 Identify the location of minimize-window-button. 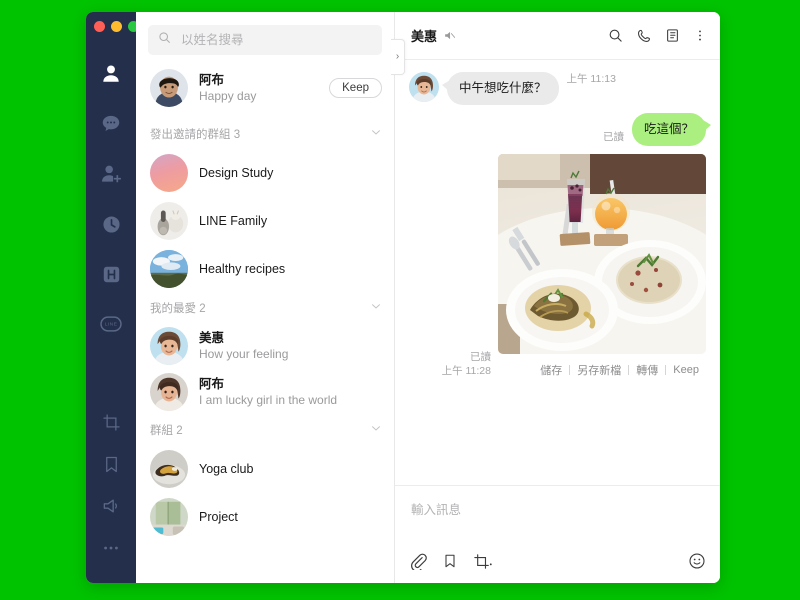
(116, 26).